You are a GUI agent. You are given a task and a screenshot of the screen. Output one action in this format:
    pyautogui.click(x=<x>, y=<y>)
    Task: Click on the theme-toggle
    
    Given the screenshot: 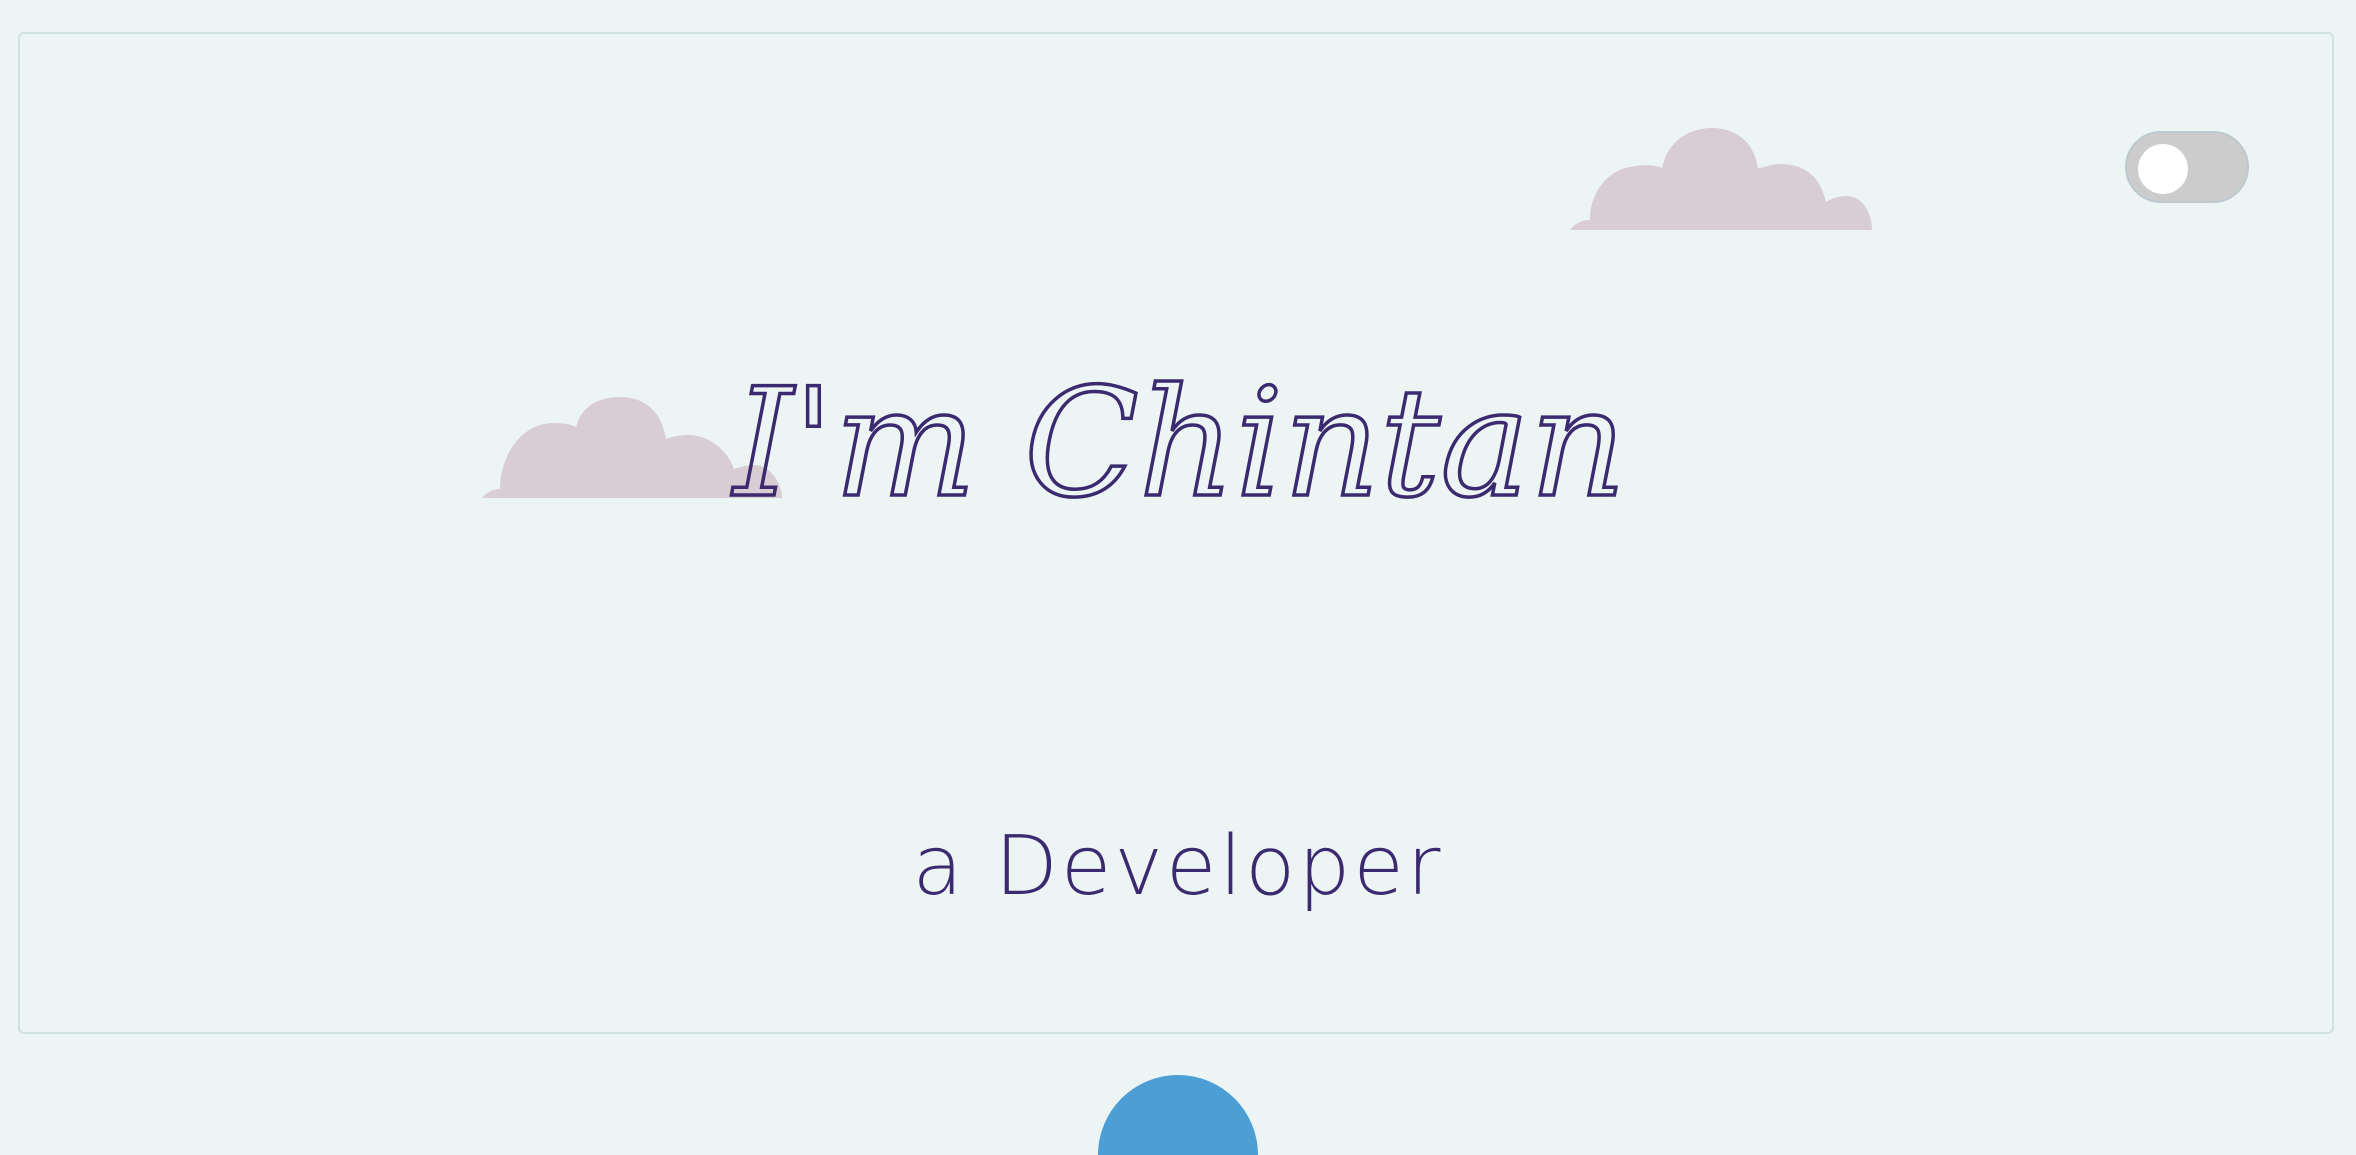 What is the action you would take?
    pyautogui.click(x=2187, y=167)
    